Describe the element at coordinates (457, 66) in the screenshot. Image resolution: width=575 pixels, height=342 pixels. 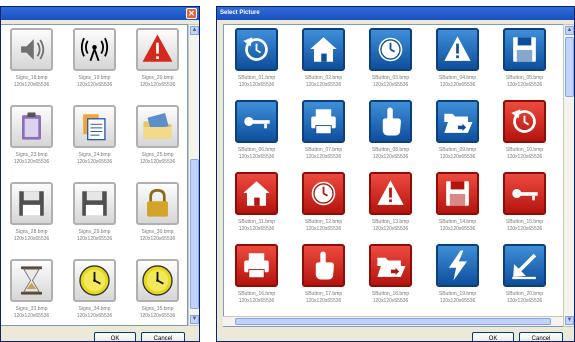
I see `picture-item: SButton_04.bmp 120x120x65536` at that location.